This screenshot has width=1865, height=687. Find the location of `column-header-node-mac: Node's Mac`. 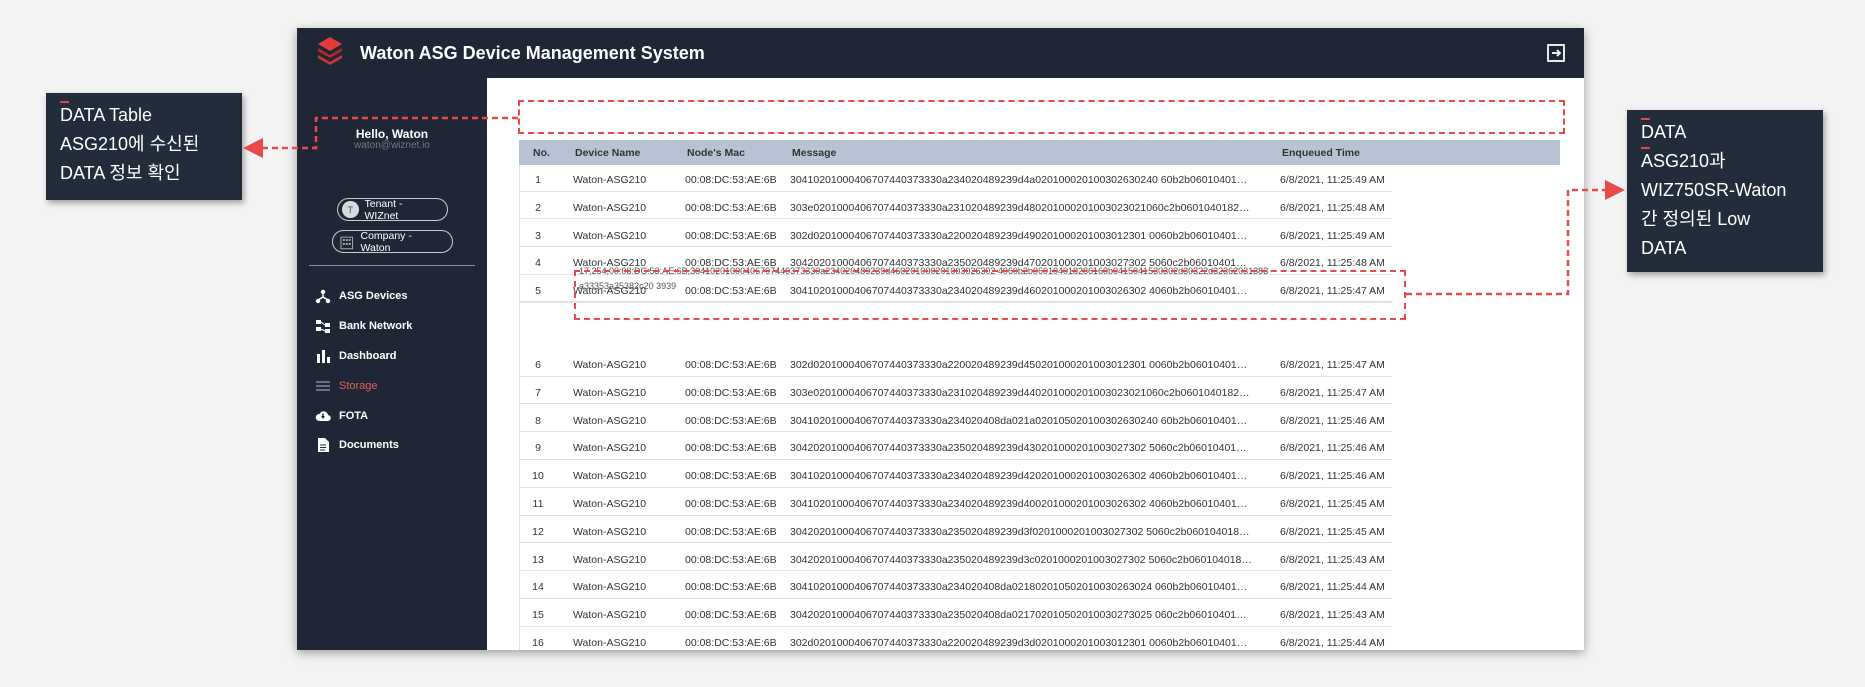

column-header-node-mac: Node's Mac is located at coordinates (716, 153).